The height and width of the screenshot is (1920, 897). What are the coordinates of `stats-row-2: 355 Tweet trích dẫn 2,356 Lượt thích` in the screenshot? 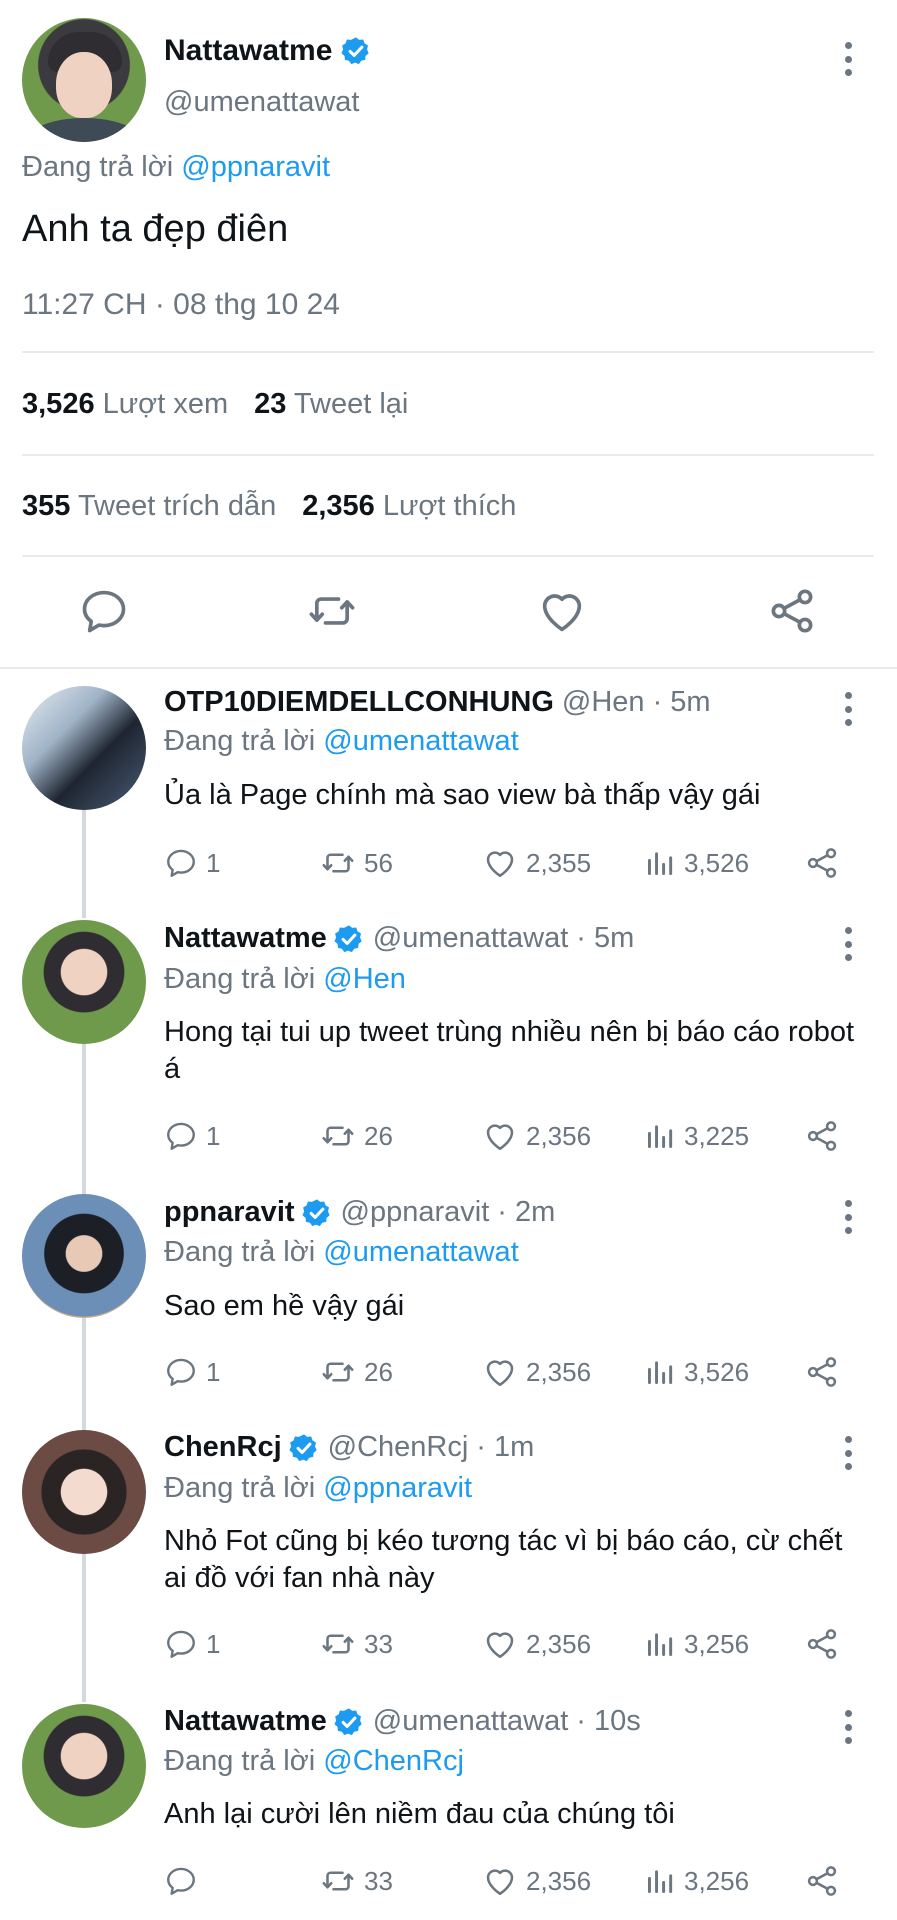 It's located at (269, 506).